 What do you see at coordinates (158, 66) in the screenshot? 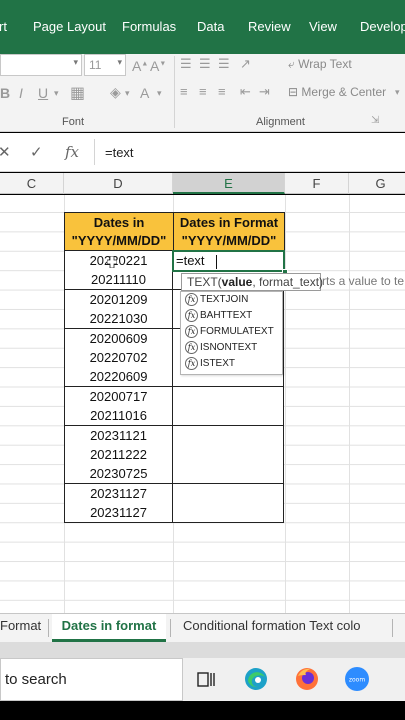
I see `decrease-font-icon: A▼` at bounding box center [158, 66].